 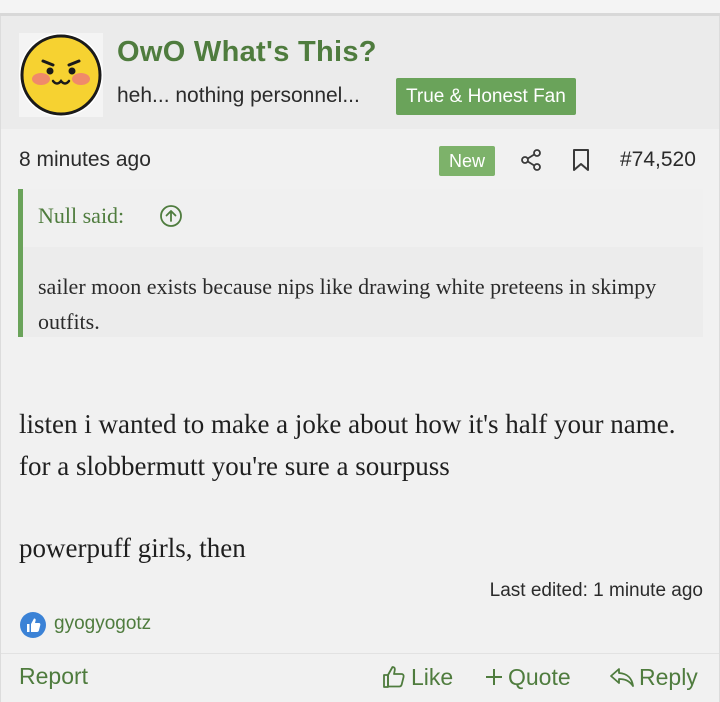 What do you see at coordinates (132, 548) in the screenshot?
I see `message-paragraph: powerpuff girls, then` at bounding box center [132, 548].